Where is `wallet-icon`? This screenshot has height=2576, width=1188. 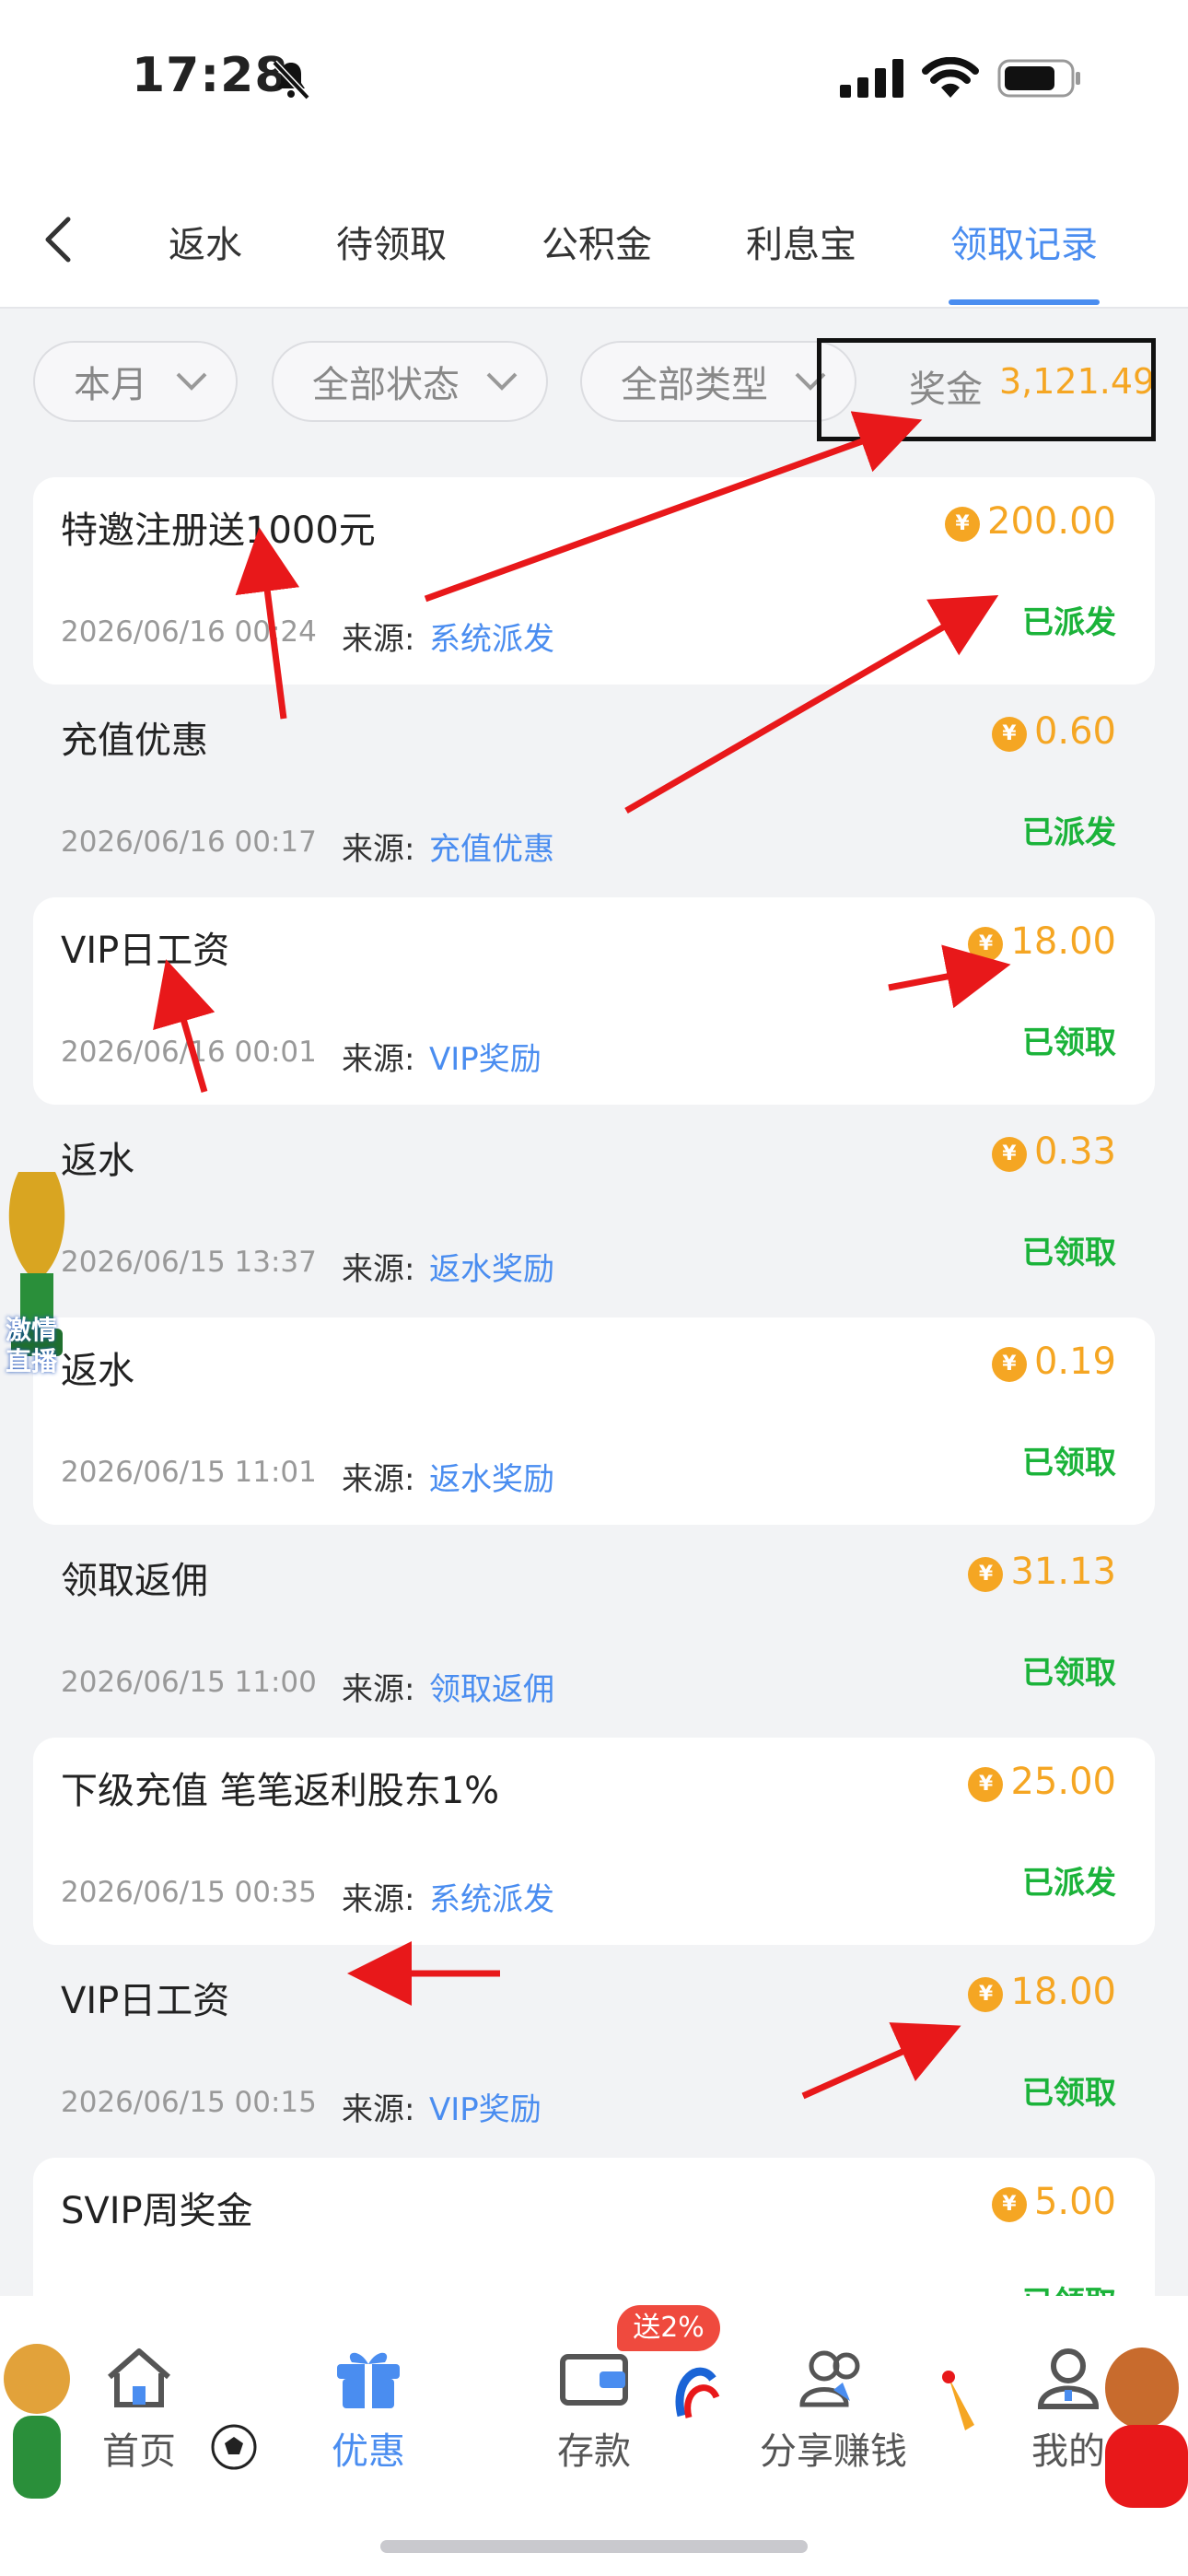
wallet-icon is located at coordinates (594, 2380).